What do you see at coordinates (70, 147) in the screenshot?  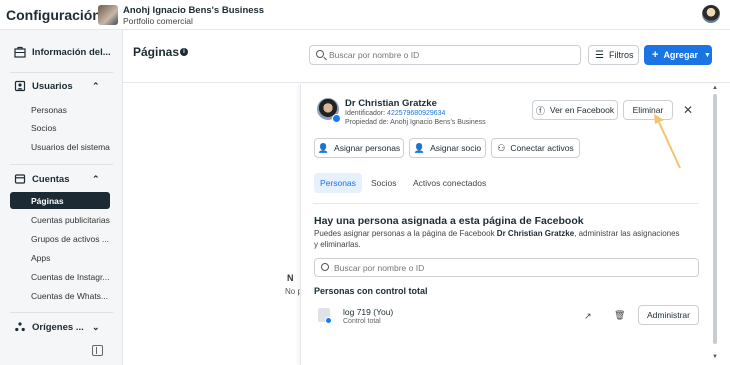 I see `sidebar-item-system-users: Usuarios del sistema` at bounding box center [70, 147].